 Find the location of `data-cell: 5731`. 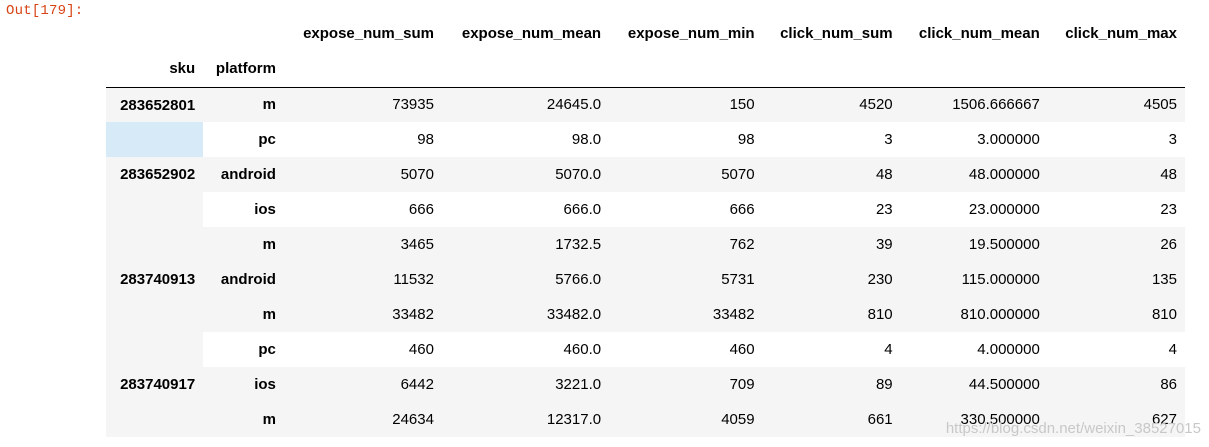

data-cell: 5731 is located at coordinates (686, 279).